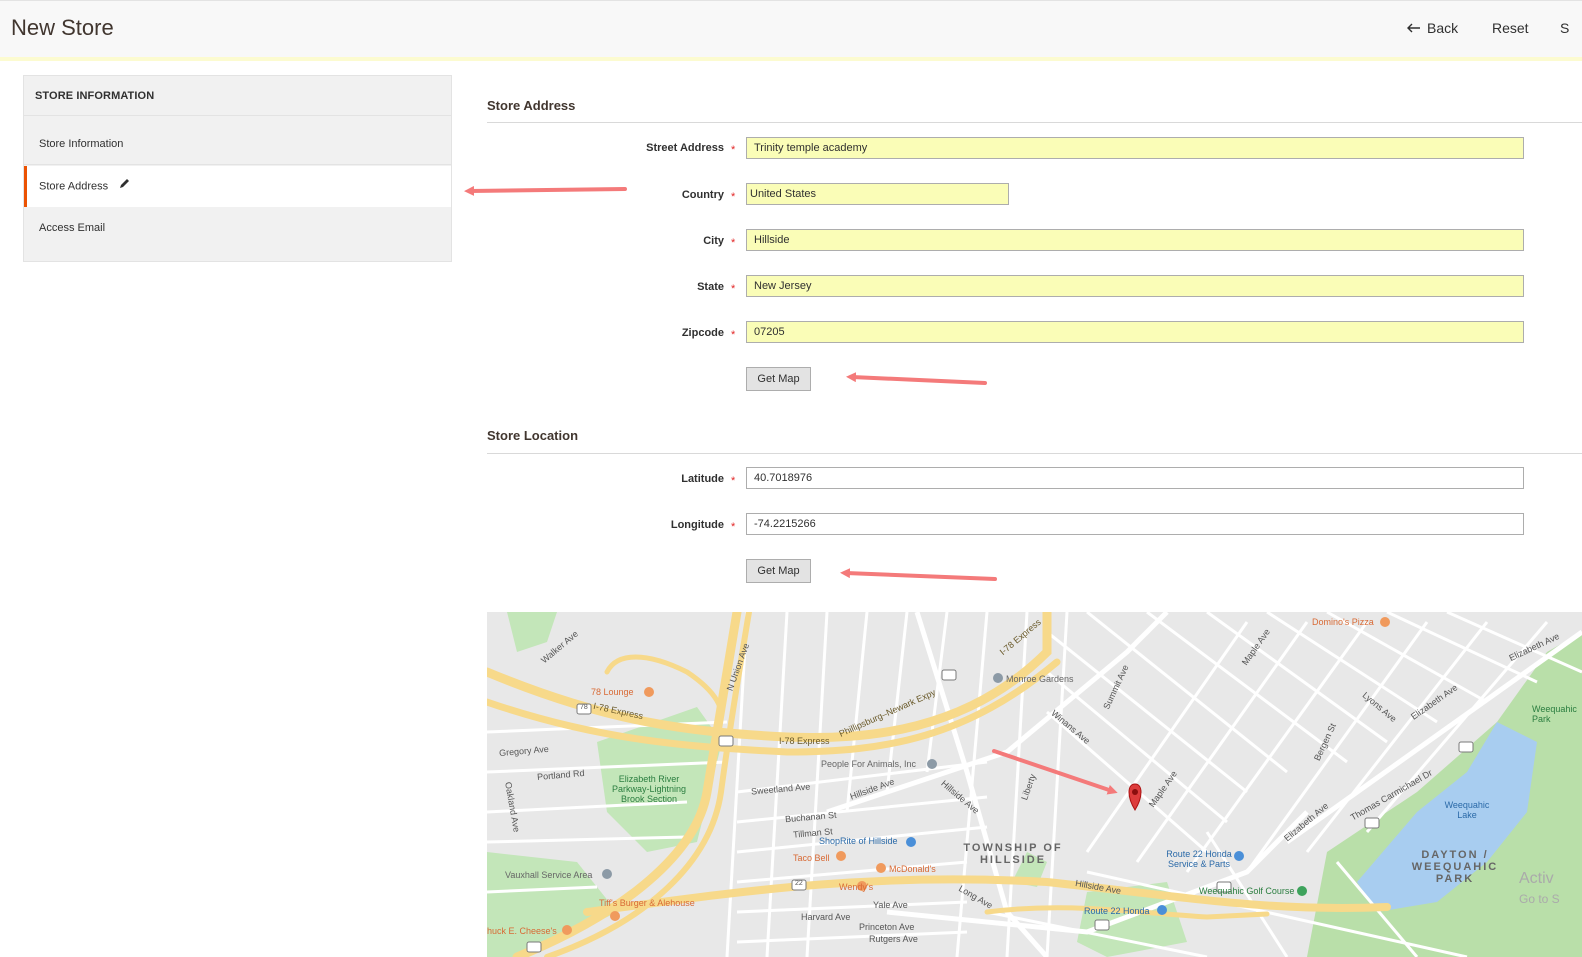  What do you see at coordinates (72, 228) in the screenshot?
I see `sidebar-item-label: Access Email` at bounding box center [72, 228].